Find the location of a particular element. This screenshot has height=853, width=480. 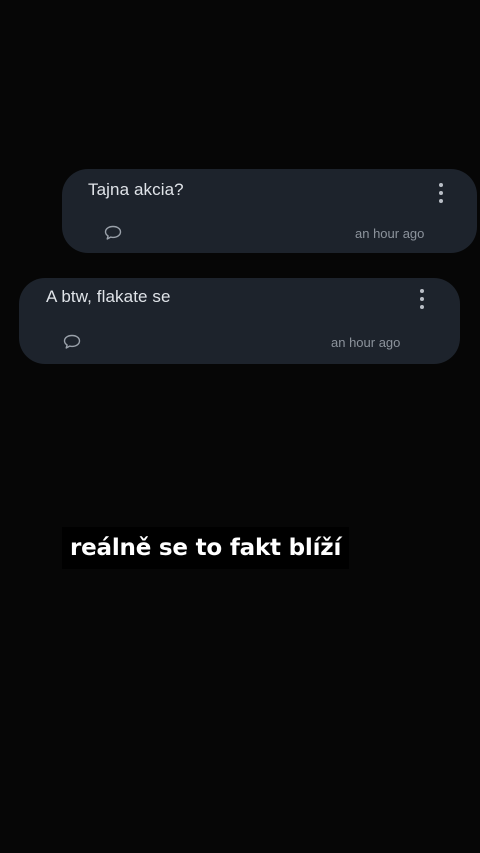

video-caption: reálně se to fakt blíží is located at coordinates (206, 548).